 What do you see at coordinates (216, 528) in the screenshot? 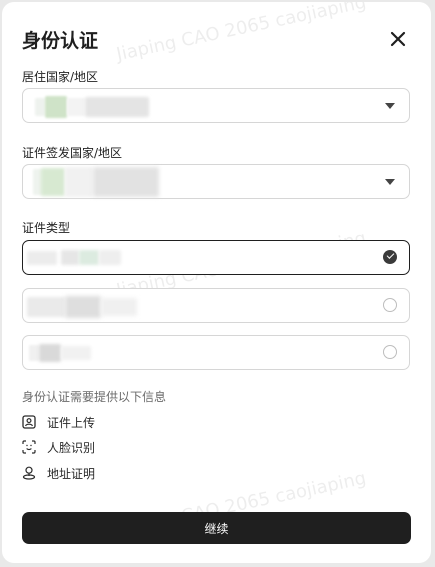
I see `continue-button: 继续` at bounding box center [216, 528].